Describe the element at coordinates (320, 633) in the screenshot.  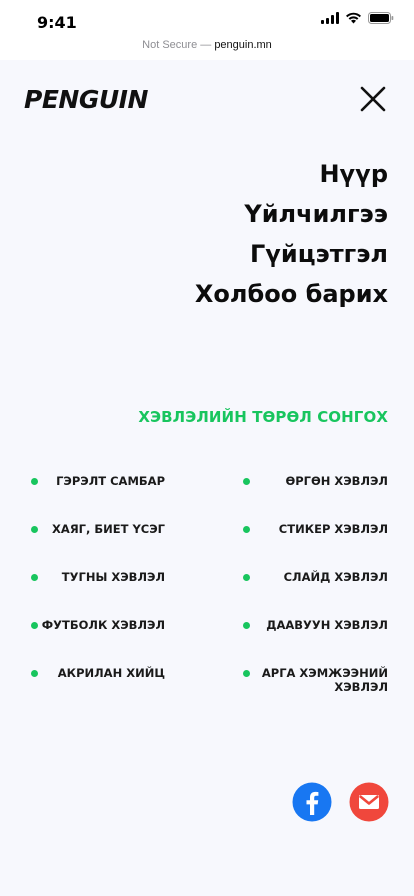
I see `type-item-fabric: ДААВУУН ХЭВЛЭЛ` at that location.